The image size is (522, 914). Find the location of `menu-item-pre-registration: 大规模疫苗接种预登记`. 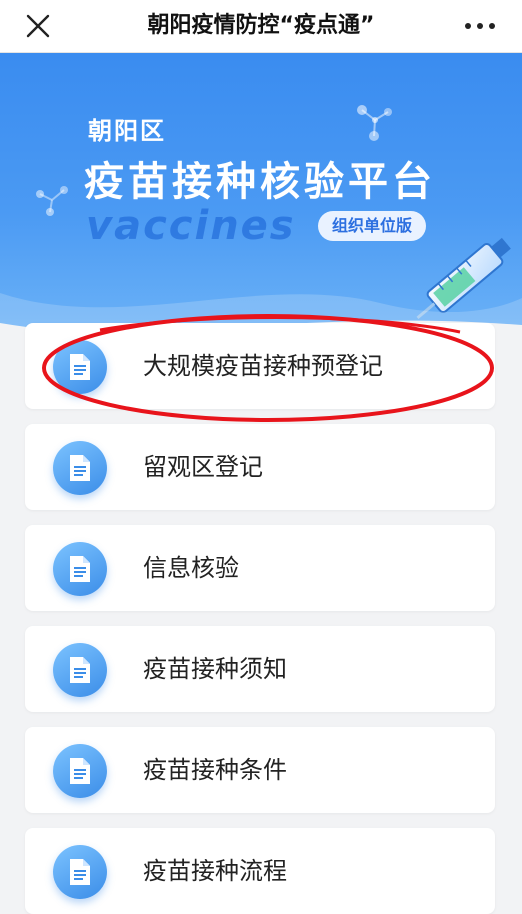

menu-item-pre-registration: 大规模疫苗接种预登记 is located at coordinates (260, 366).